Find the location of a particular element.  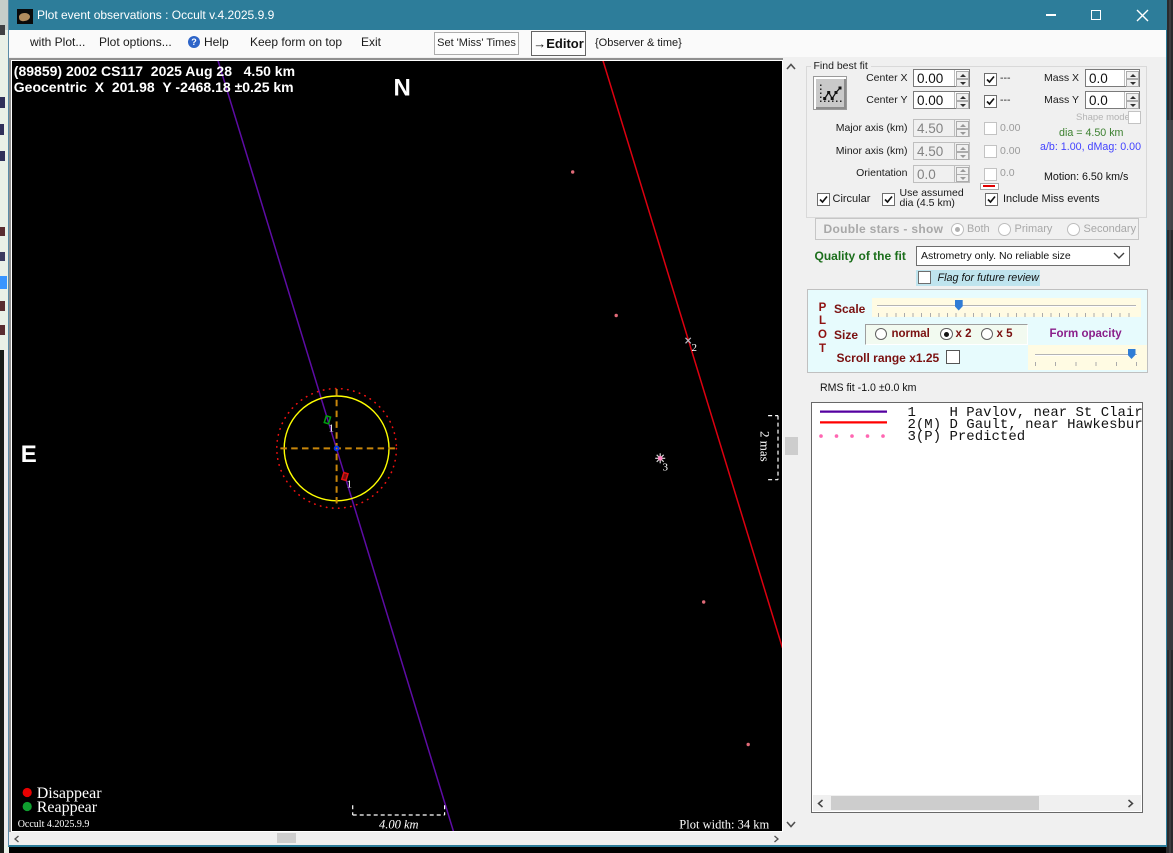

svg-text: 2 mas is located at coordinates (765, 446).